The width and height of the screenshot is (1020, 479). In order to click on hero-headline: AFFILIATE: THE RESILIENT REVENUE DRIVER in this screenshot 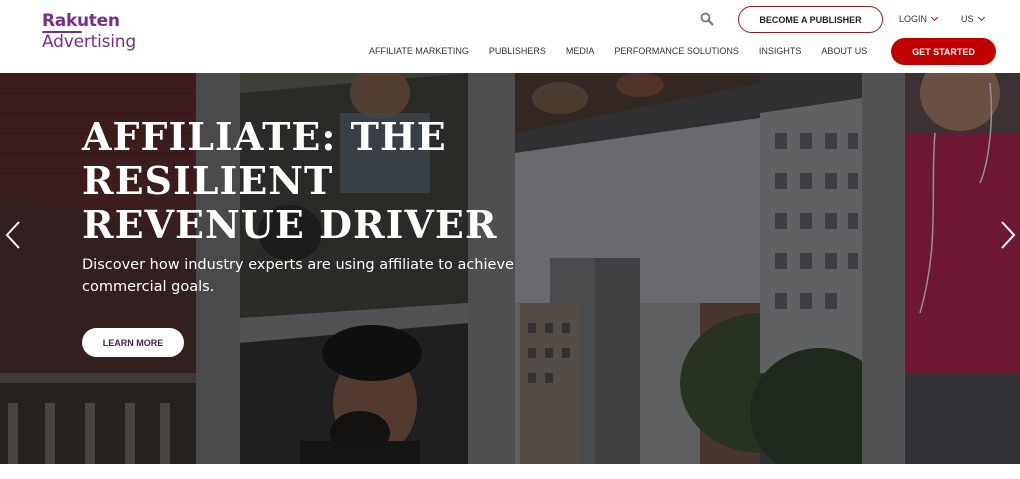, I will do `click(290, 180)`.